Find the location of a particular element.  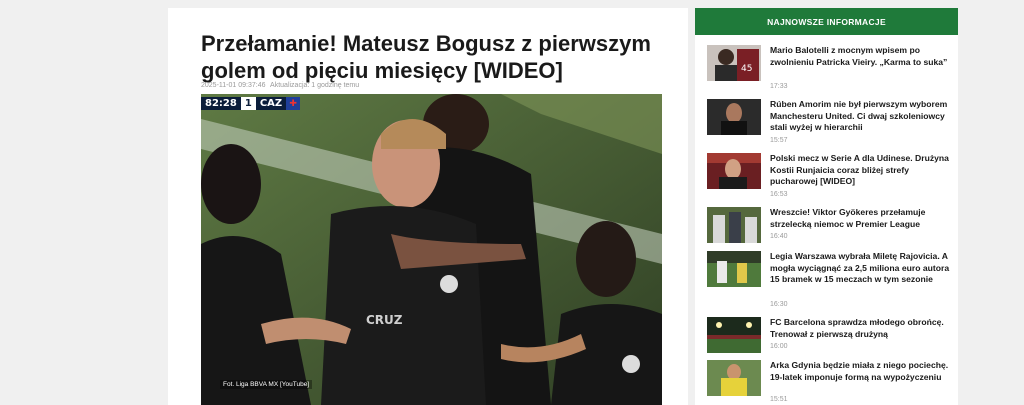

article-date: 2025-11-01 09:37:46 is located at coordinates (233, 85).